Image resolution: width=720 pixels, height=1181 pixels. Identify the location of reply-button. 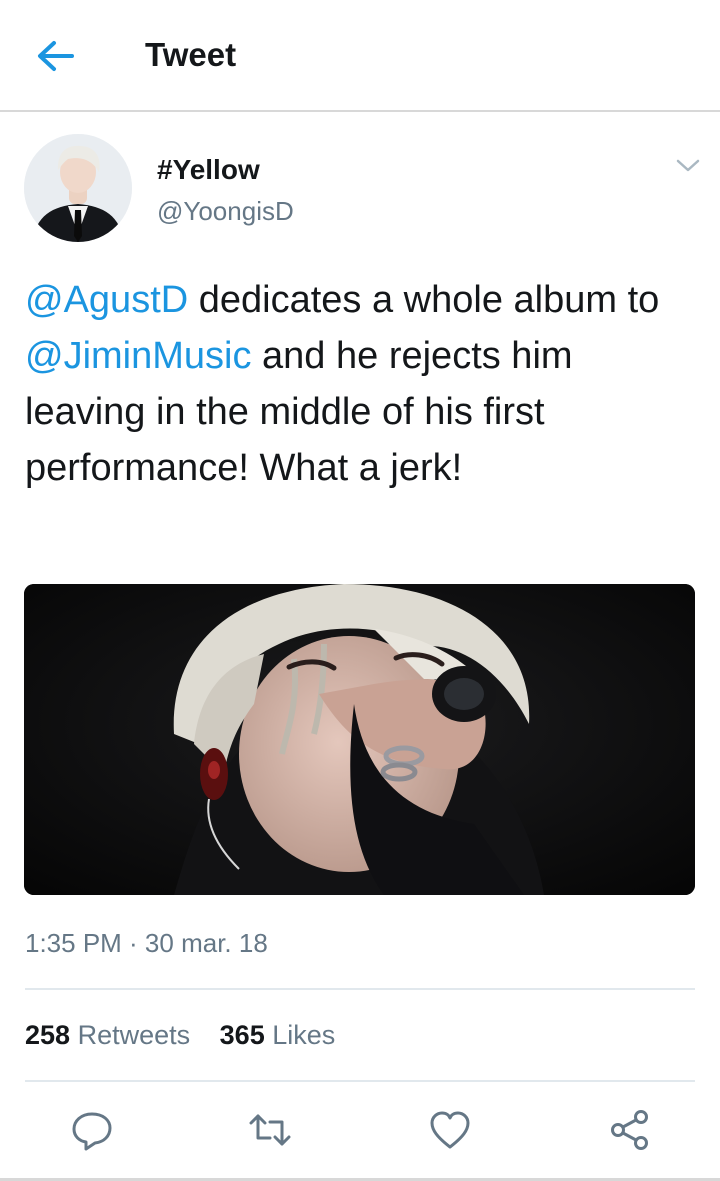
(92, 1130).